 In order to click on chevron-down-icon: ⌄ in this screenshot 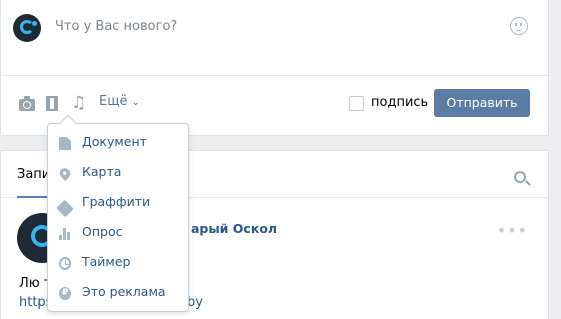, I will do `click(135, 102)`.